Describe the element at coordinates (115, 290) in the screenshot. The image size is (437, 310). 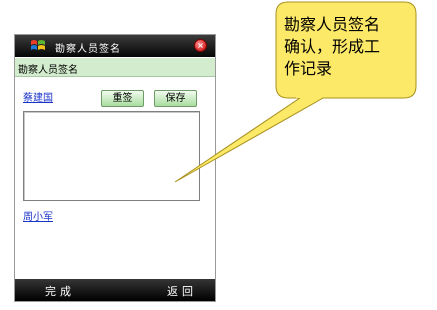
I see `softkey-bar: 完成 返回` at that location.